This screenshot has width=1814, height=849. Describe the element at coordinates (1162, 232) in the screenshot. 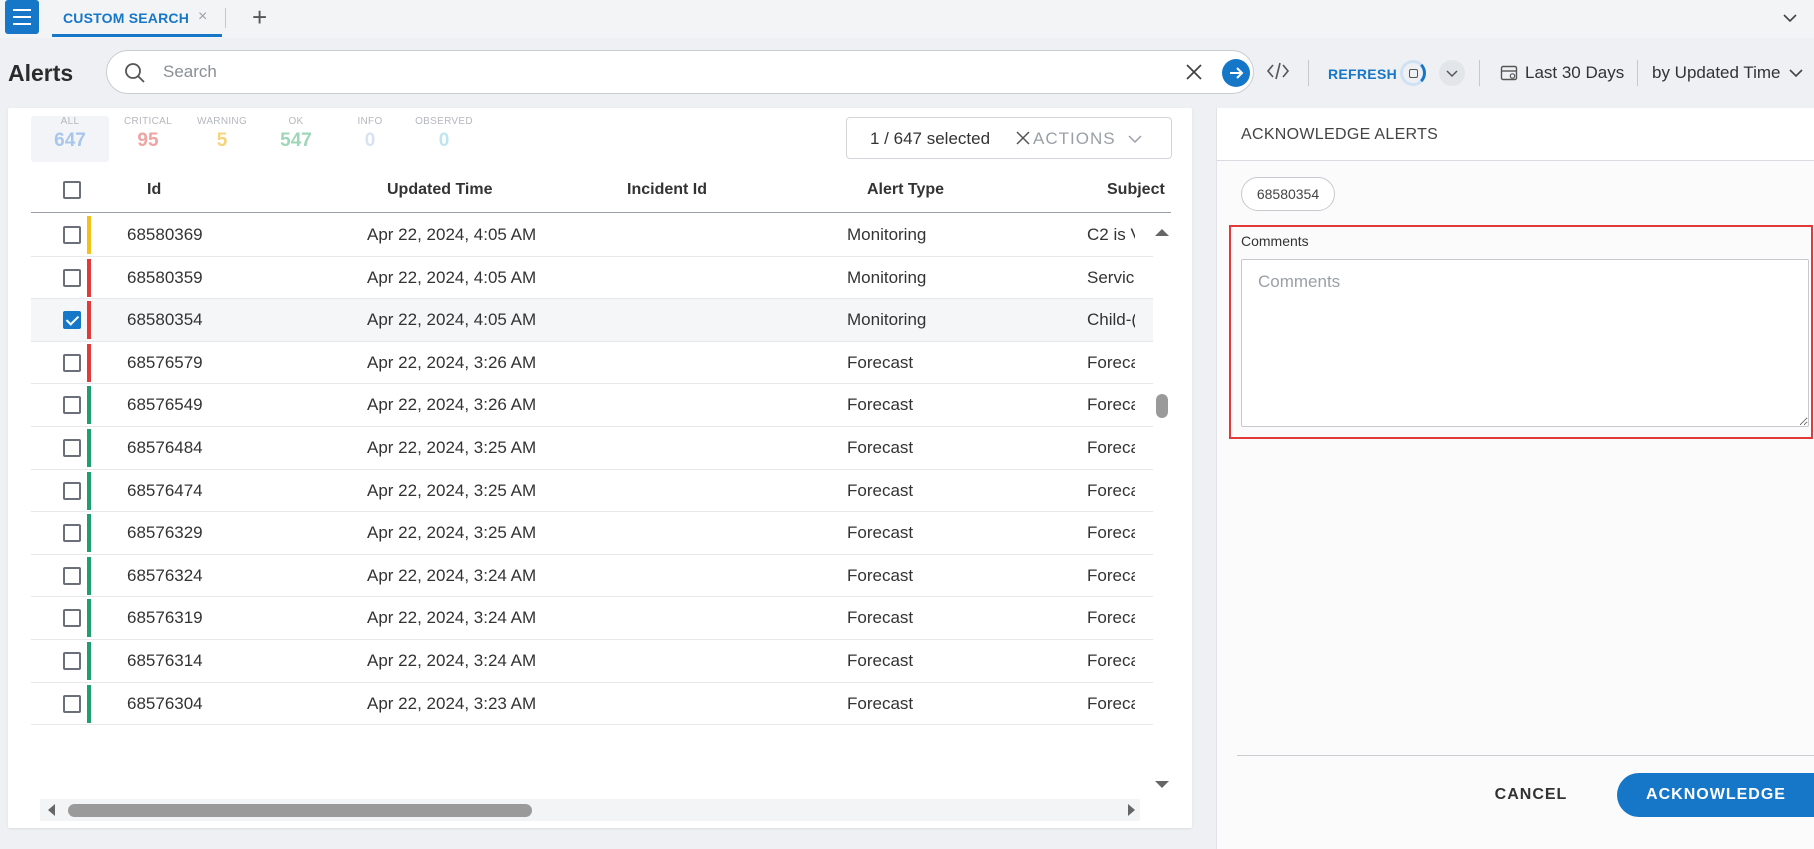

I see `scroll-up-arrow-icon` at that location.